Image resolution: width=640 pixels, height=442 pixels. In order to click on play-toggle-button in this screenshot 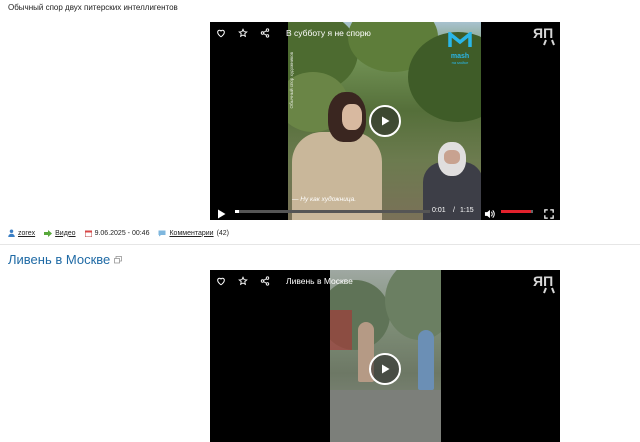, I will do `click(221, 213)`.